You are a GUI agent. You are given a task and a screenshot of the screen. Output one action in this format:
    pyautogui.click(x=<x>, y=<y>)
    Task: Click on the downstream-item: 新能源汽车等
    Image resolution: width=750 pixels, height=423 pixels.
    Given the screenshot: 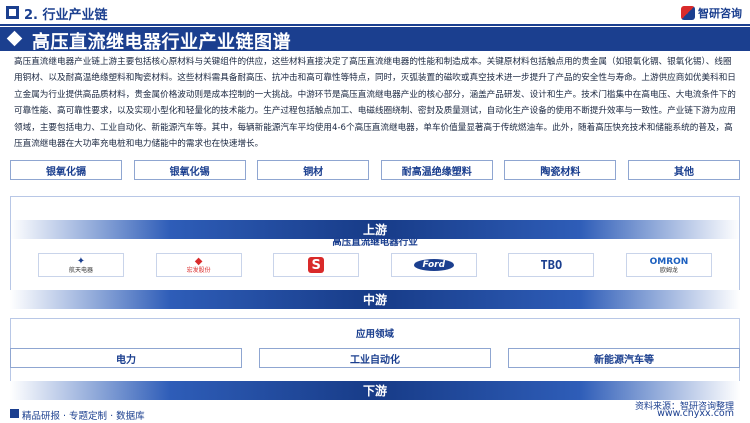 What is the action you would take?
    pyautogui.click(x=624, y=358)
    